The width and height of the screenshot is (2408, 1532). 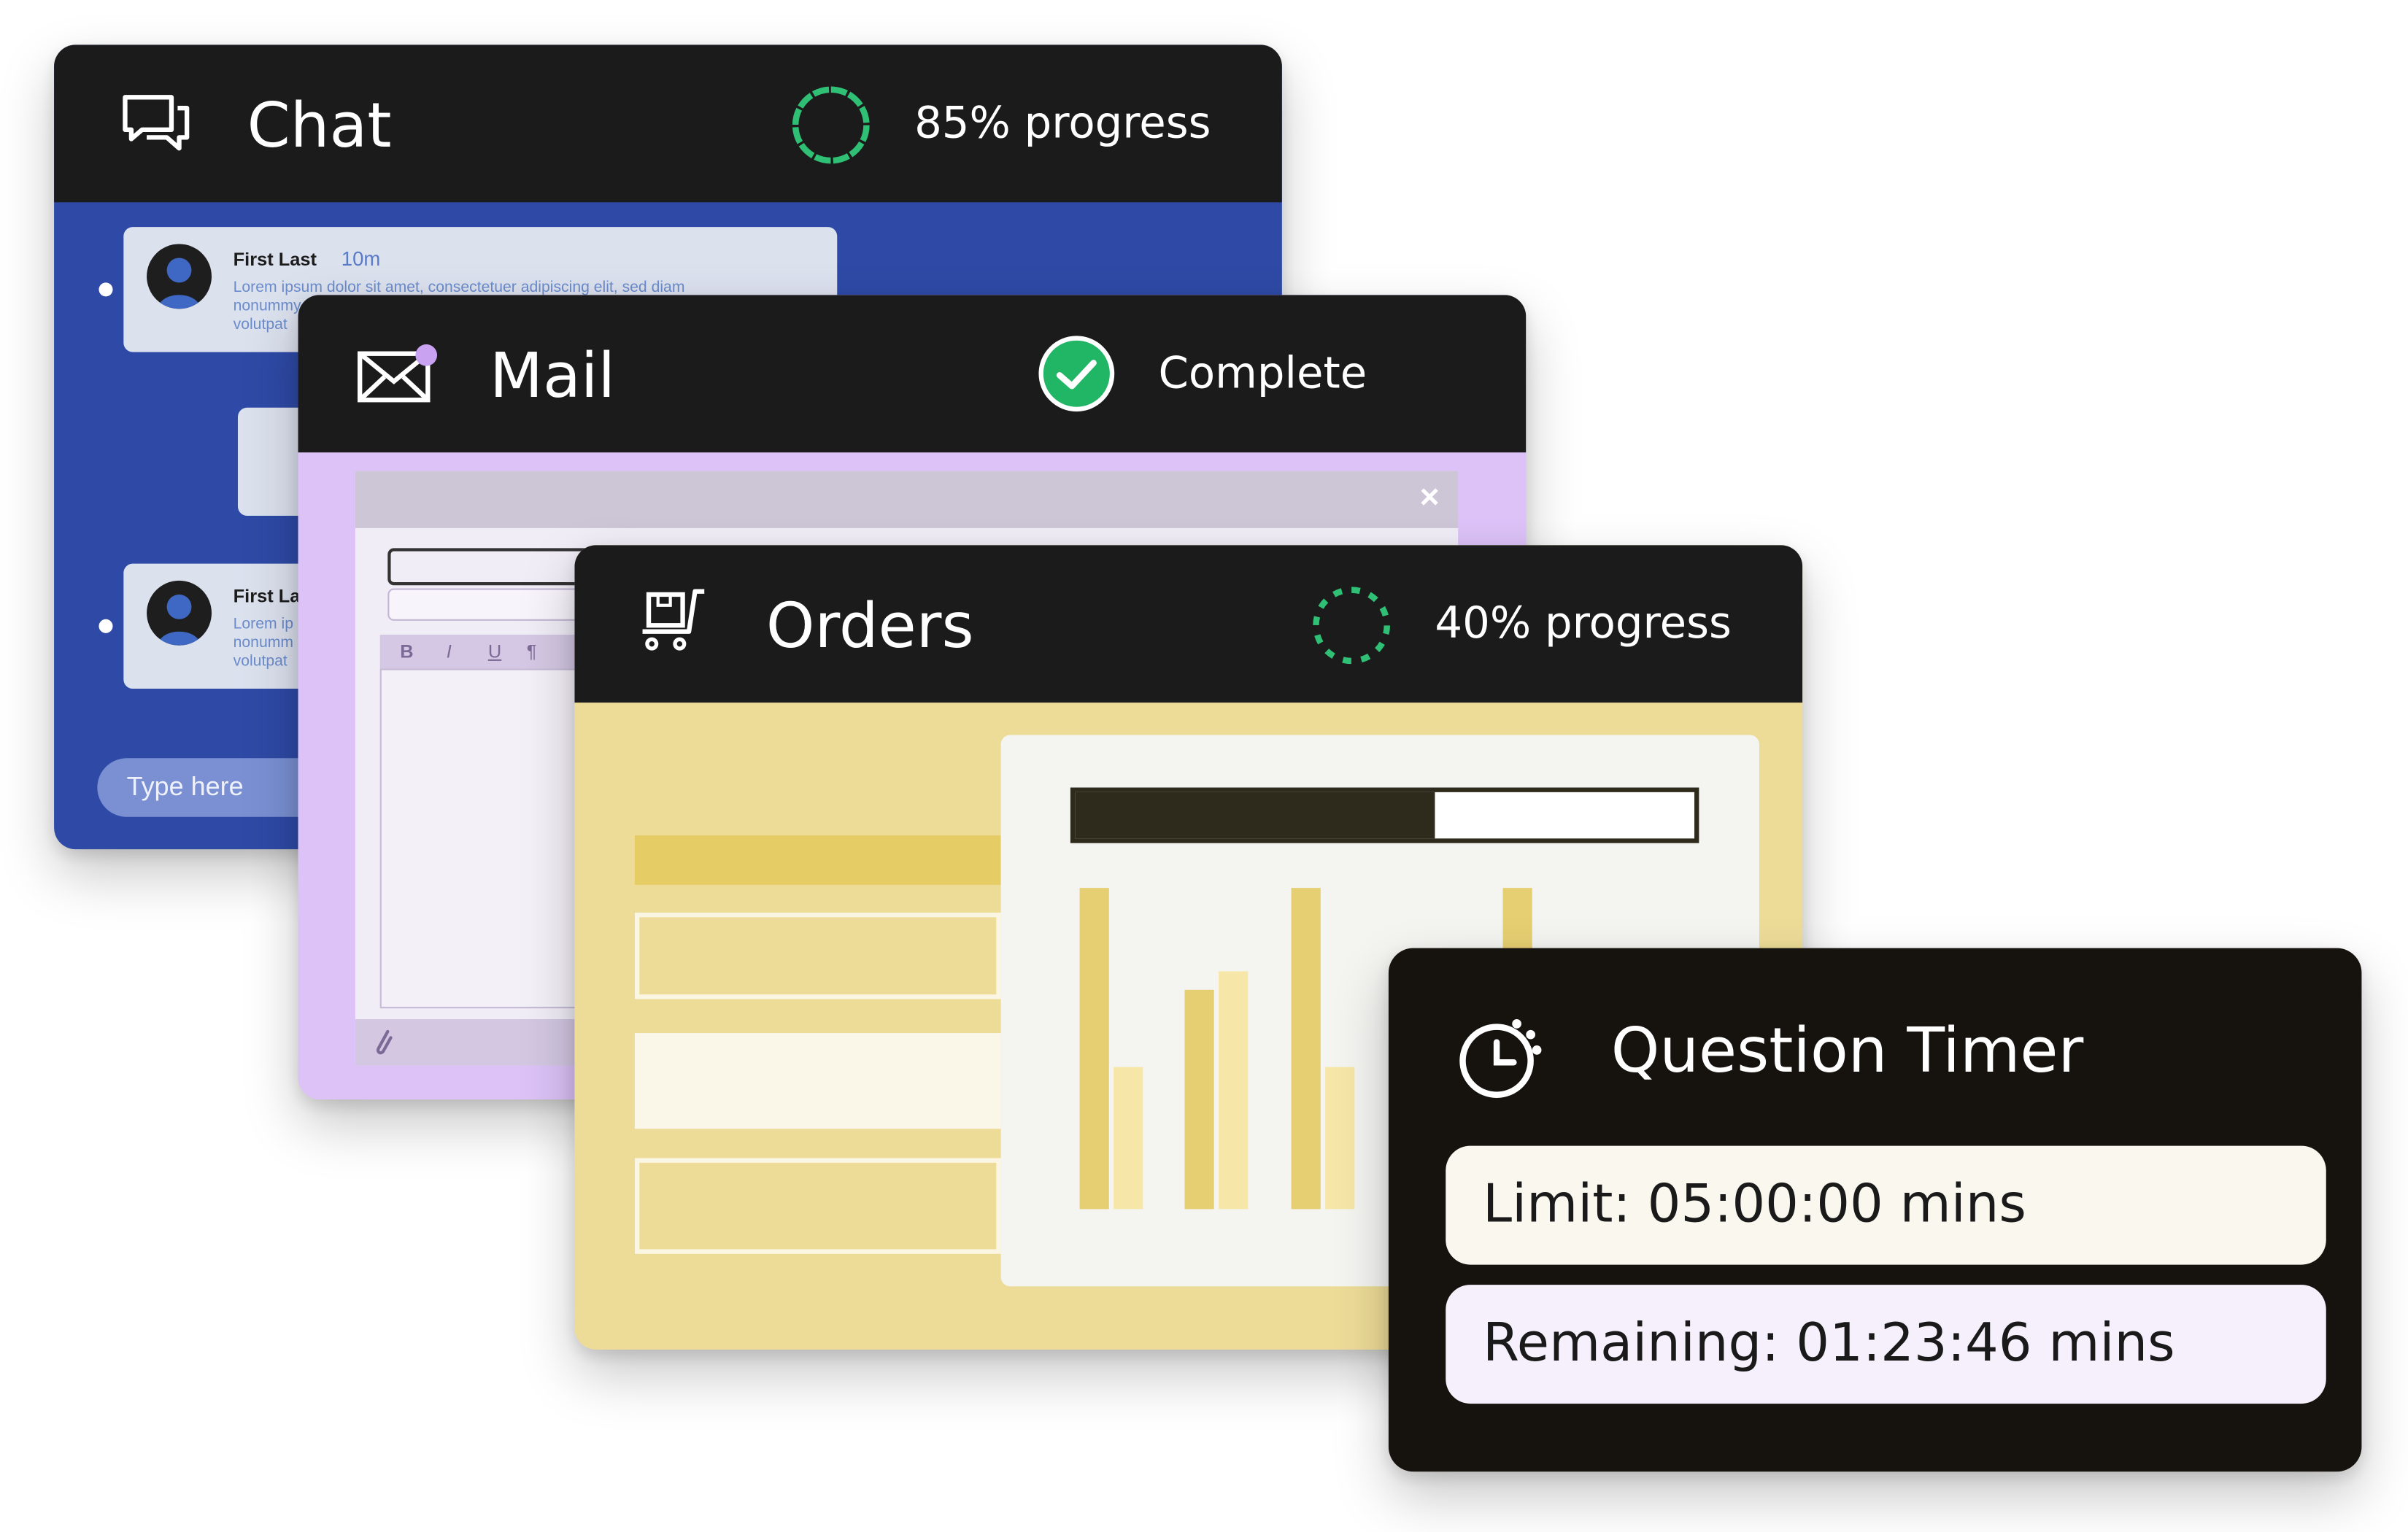 What do you see at coordinates (817, 860) in the screenshot?
I see `order-list-header` at bounding box center [817, 860].